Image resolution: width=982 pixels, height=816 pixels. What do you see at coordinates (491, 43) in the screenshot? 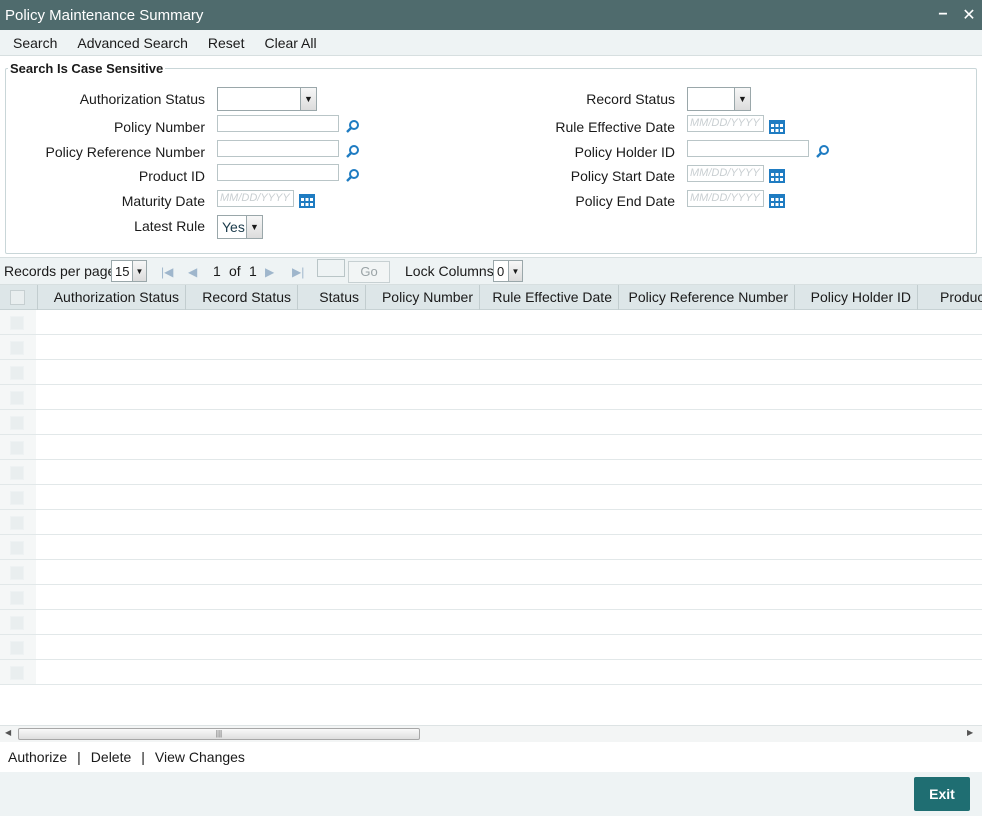
I see `menu-bar: Search Advanced Search Reset Clear All` at bounding box center [491, 43].